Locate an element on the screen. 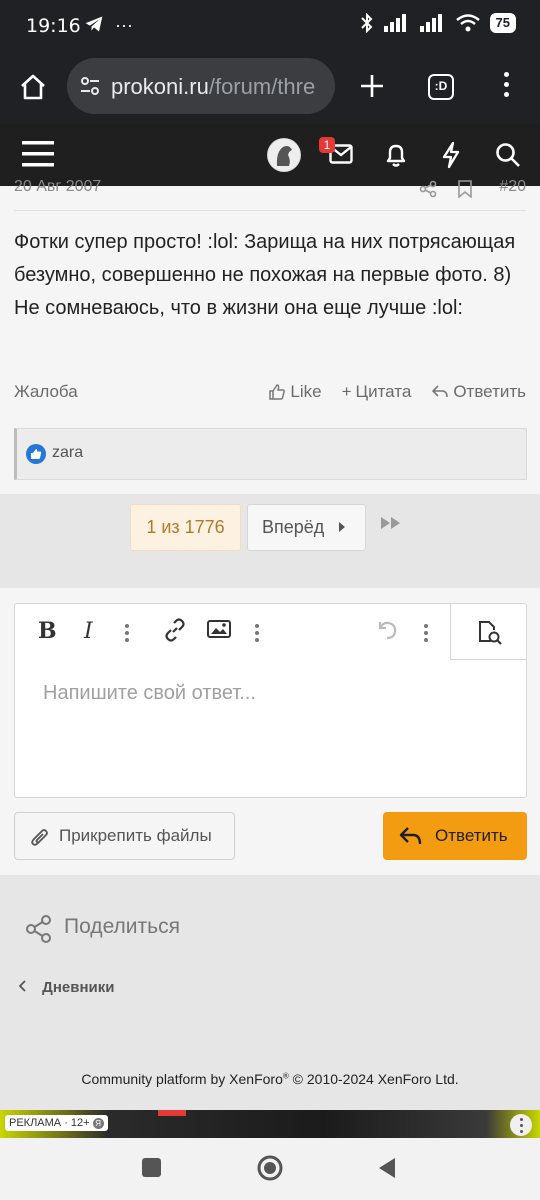 The width and height of the screenshot is (540, 1200). horse-avatar-icon is located at coordinates (284, 155).